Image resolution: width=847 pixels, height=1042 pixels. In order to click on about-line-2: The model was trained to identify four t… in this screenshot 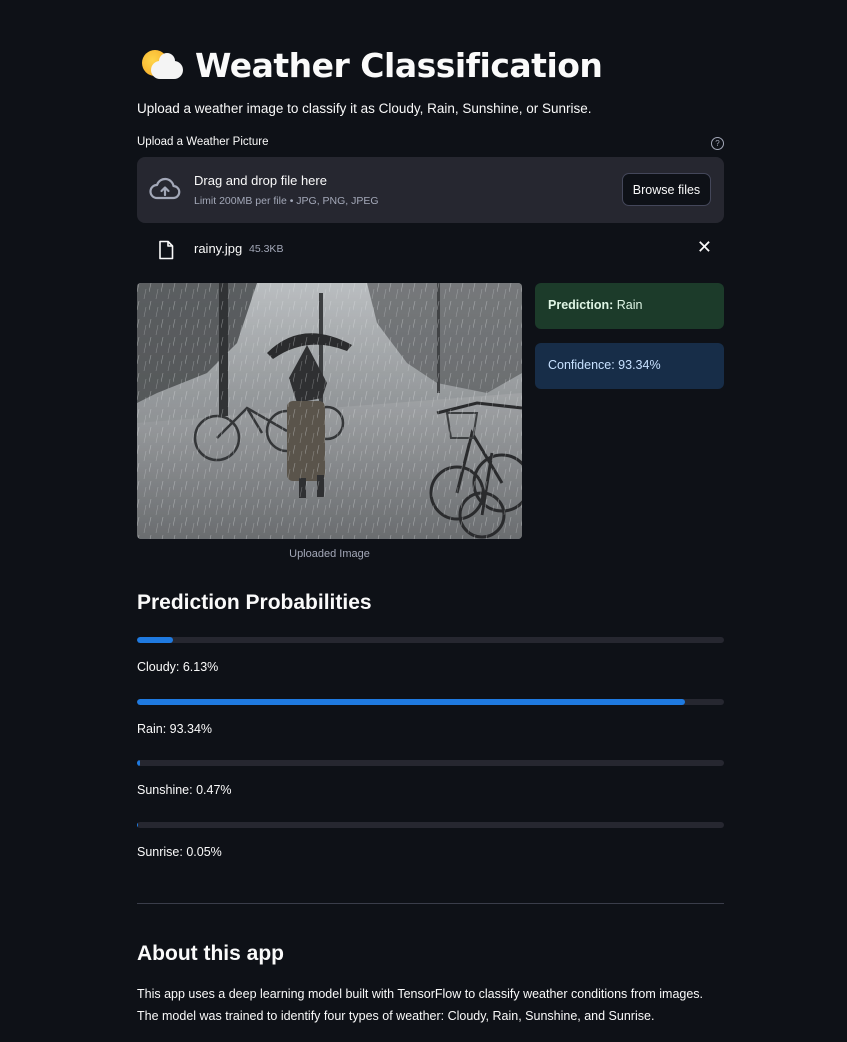, I will do `click(396, 1016)`.